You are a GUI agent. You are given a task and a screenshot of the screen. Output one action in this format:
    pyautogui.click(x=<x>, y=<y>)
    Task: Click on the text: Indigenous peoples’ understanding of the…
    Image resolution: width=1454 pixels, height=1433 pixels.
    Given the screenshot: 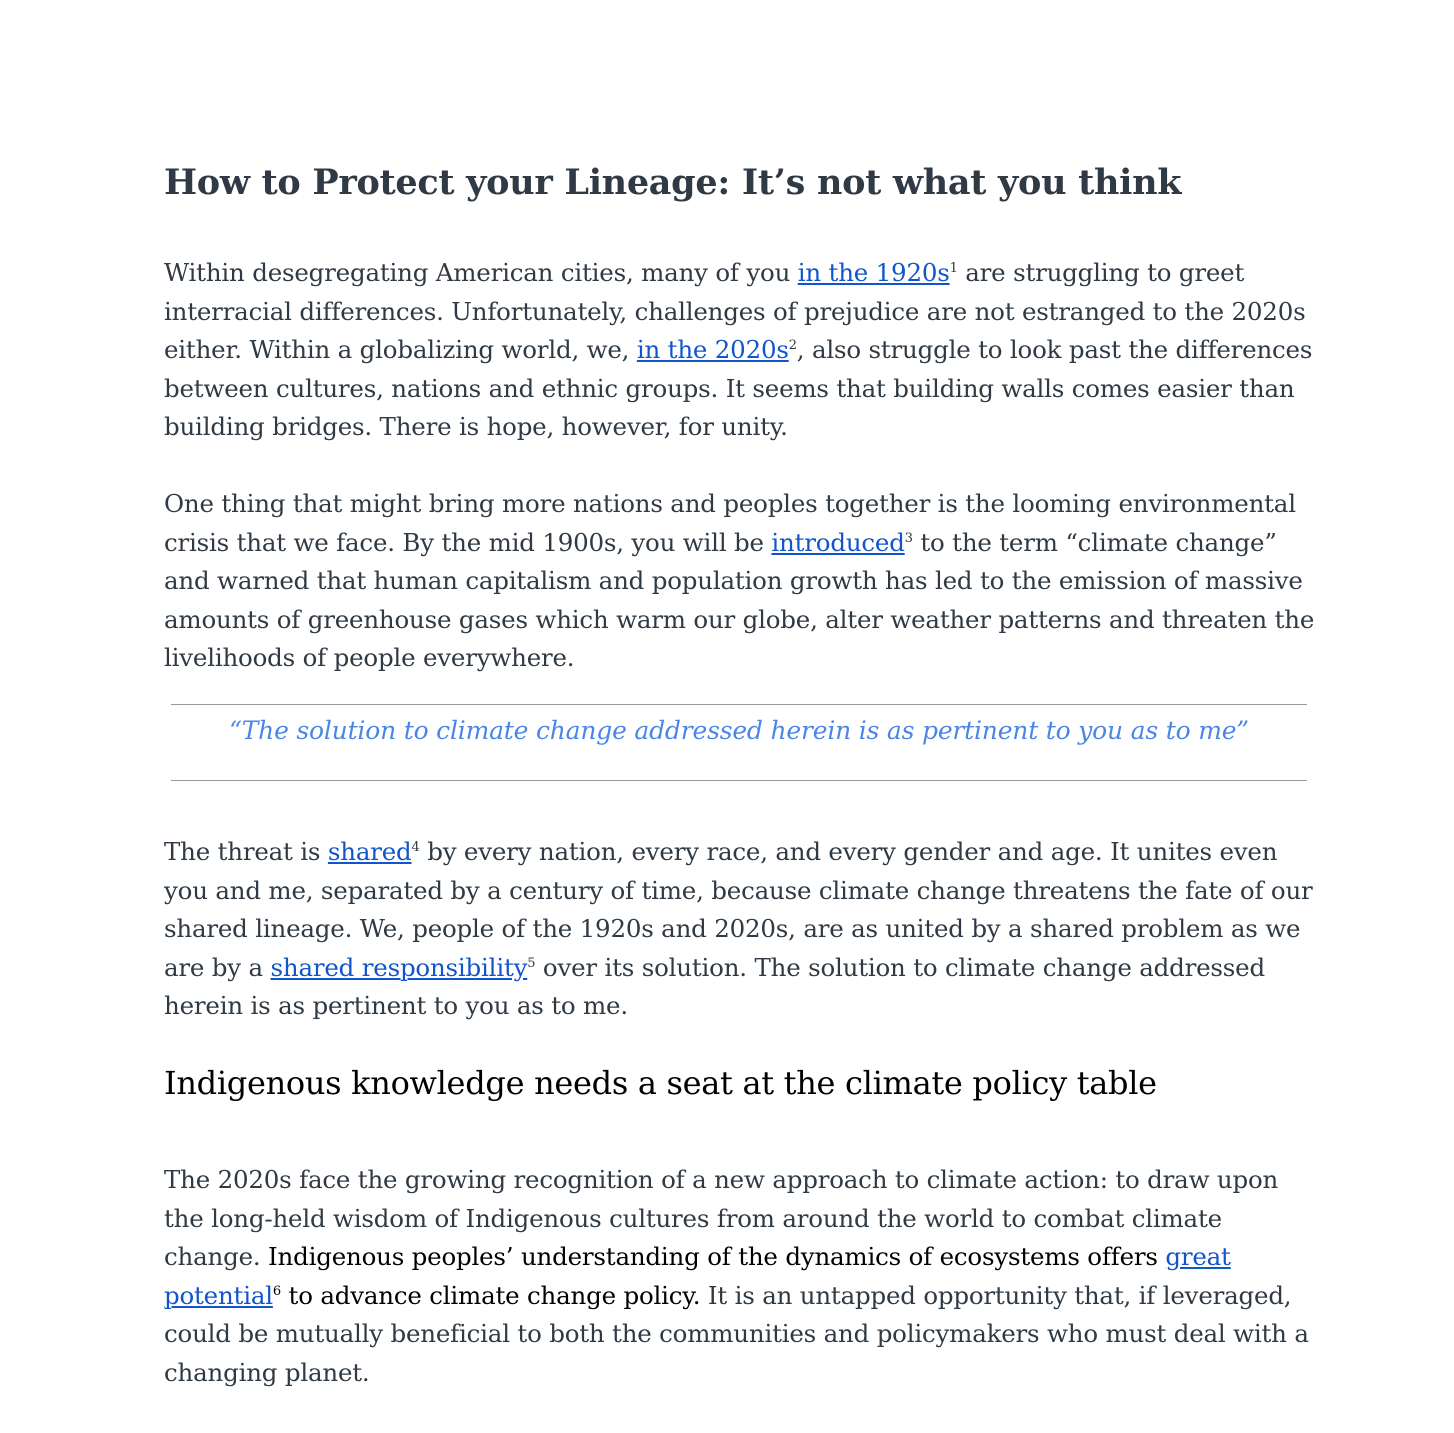 What is the action you would take?
    pyautogui.click(x=717, y=1257)
    